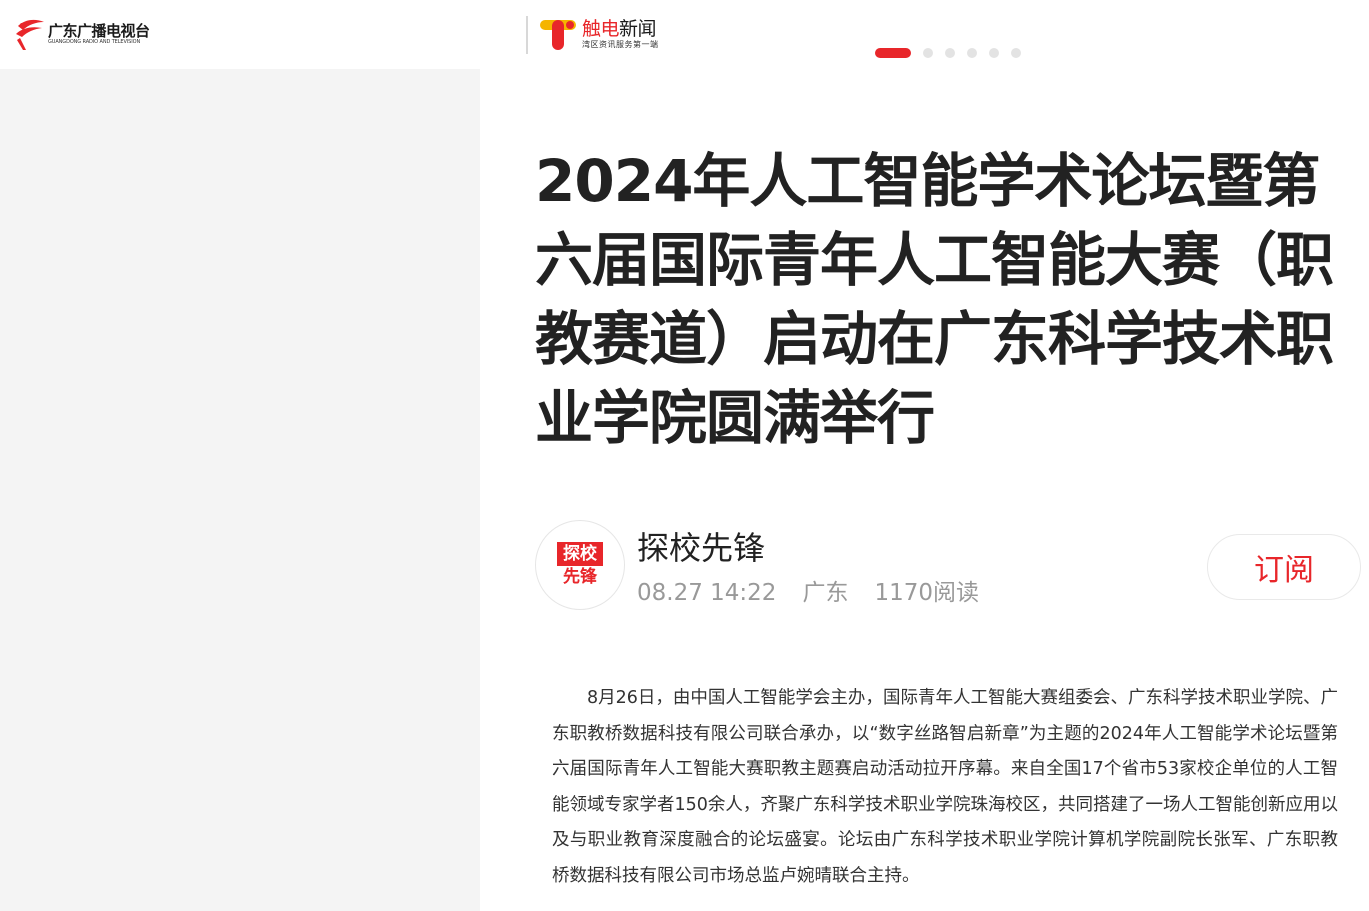  I want to click on gdtv-logo-icon, so click(30, 34).